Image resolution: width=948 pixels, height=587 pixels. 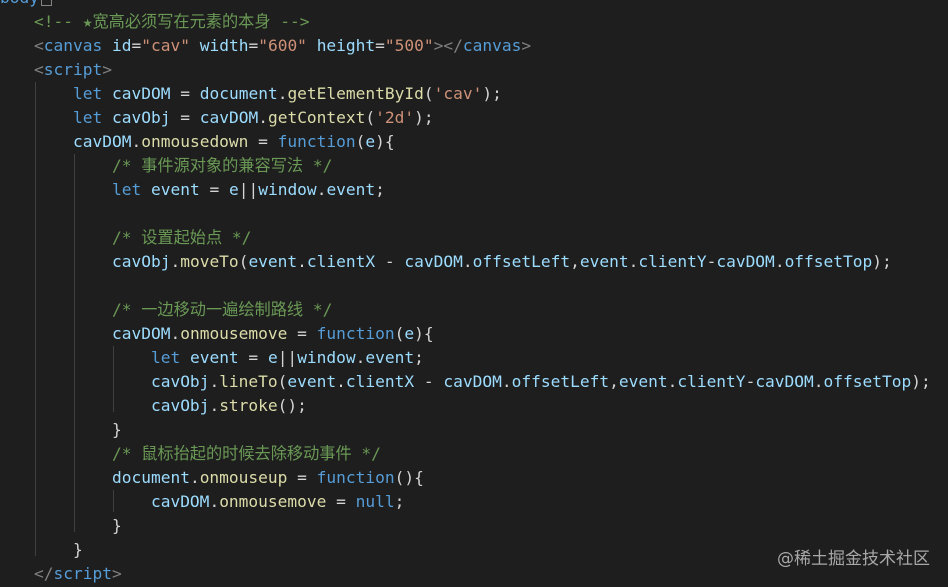 I want to click on code-token: ){, so click(x=424, y=333).